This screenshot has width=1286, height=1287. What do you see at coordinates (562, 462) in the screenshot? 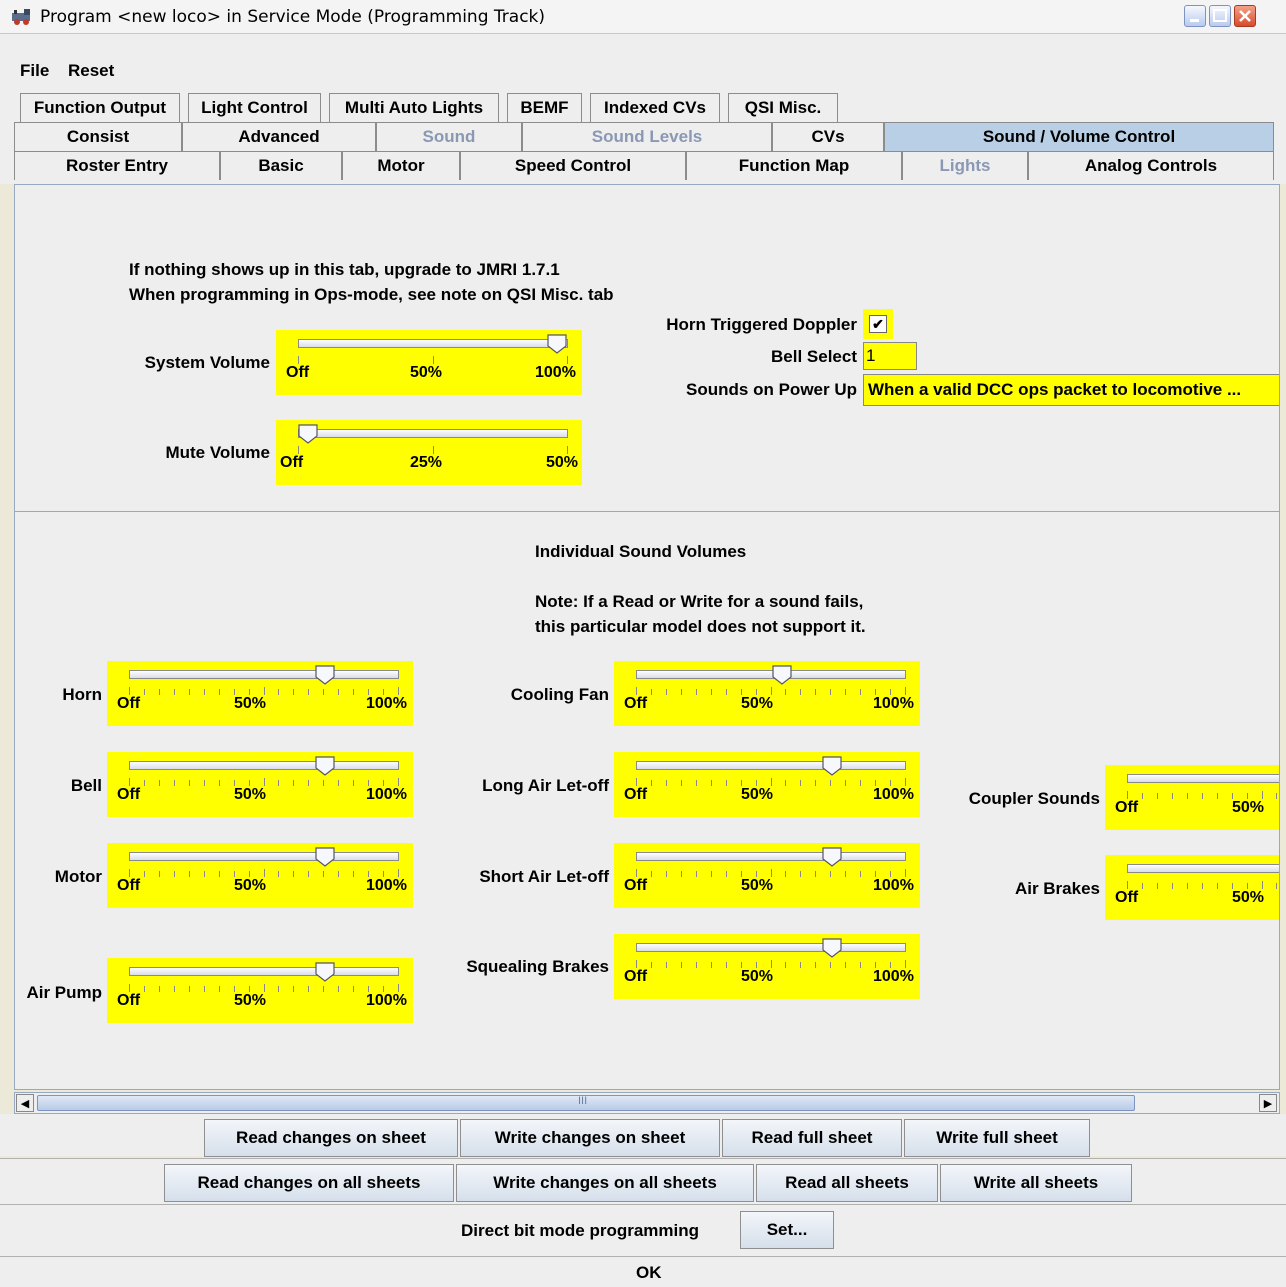
I see `tick-label-max: 50%` at bounding box center [562, 462].